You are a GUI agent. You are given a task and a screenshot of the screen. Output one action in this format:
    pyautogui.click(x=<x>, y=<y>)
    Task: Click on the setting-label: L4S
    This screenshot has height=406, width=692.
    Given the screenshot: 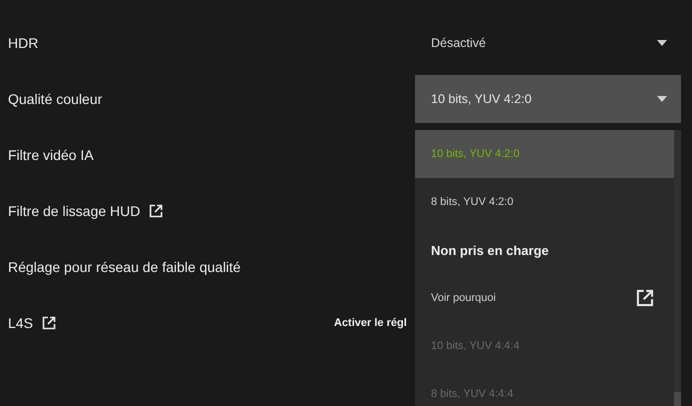 What is the action you would take?
    pyautogui.click(x=20, y=323)
    